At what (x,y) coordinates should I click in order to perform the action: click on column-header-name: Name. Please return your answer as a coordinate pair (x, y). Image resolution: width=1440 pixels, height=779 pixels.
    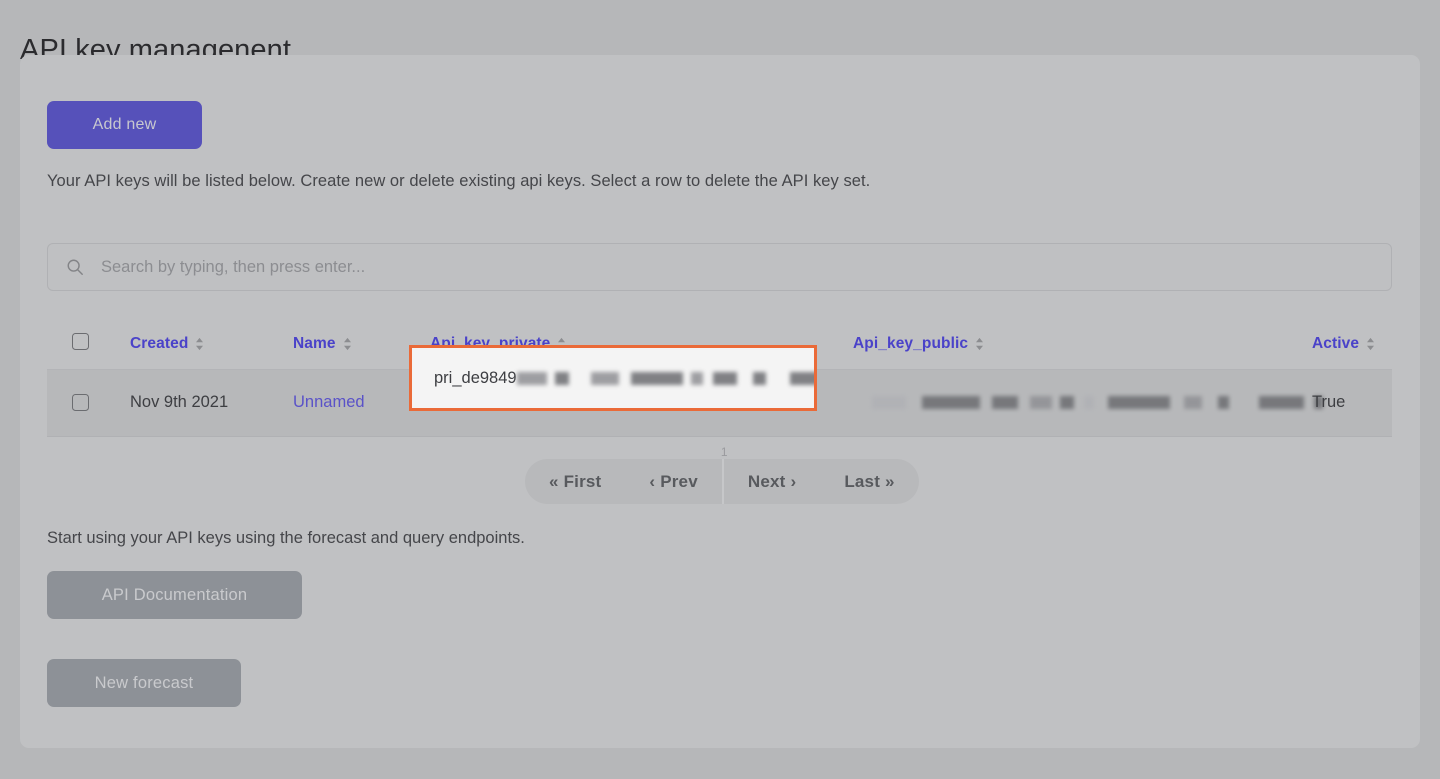
    Looking at the image, I should click on (322, 344).